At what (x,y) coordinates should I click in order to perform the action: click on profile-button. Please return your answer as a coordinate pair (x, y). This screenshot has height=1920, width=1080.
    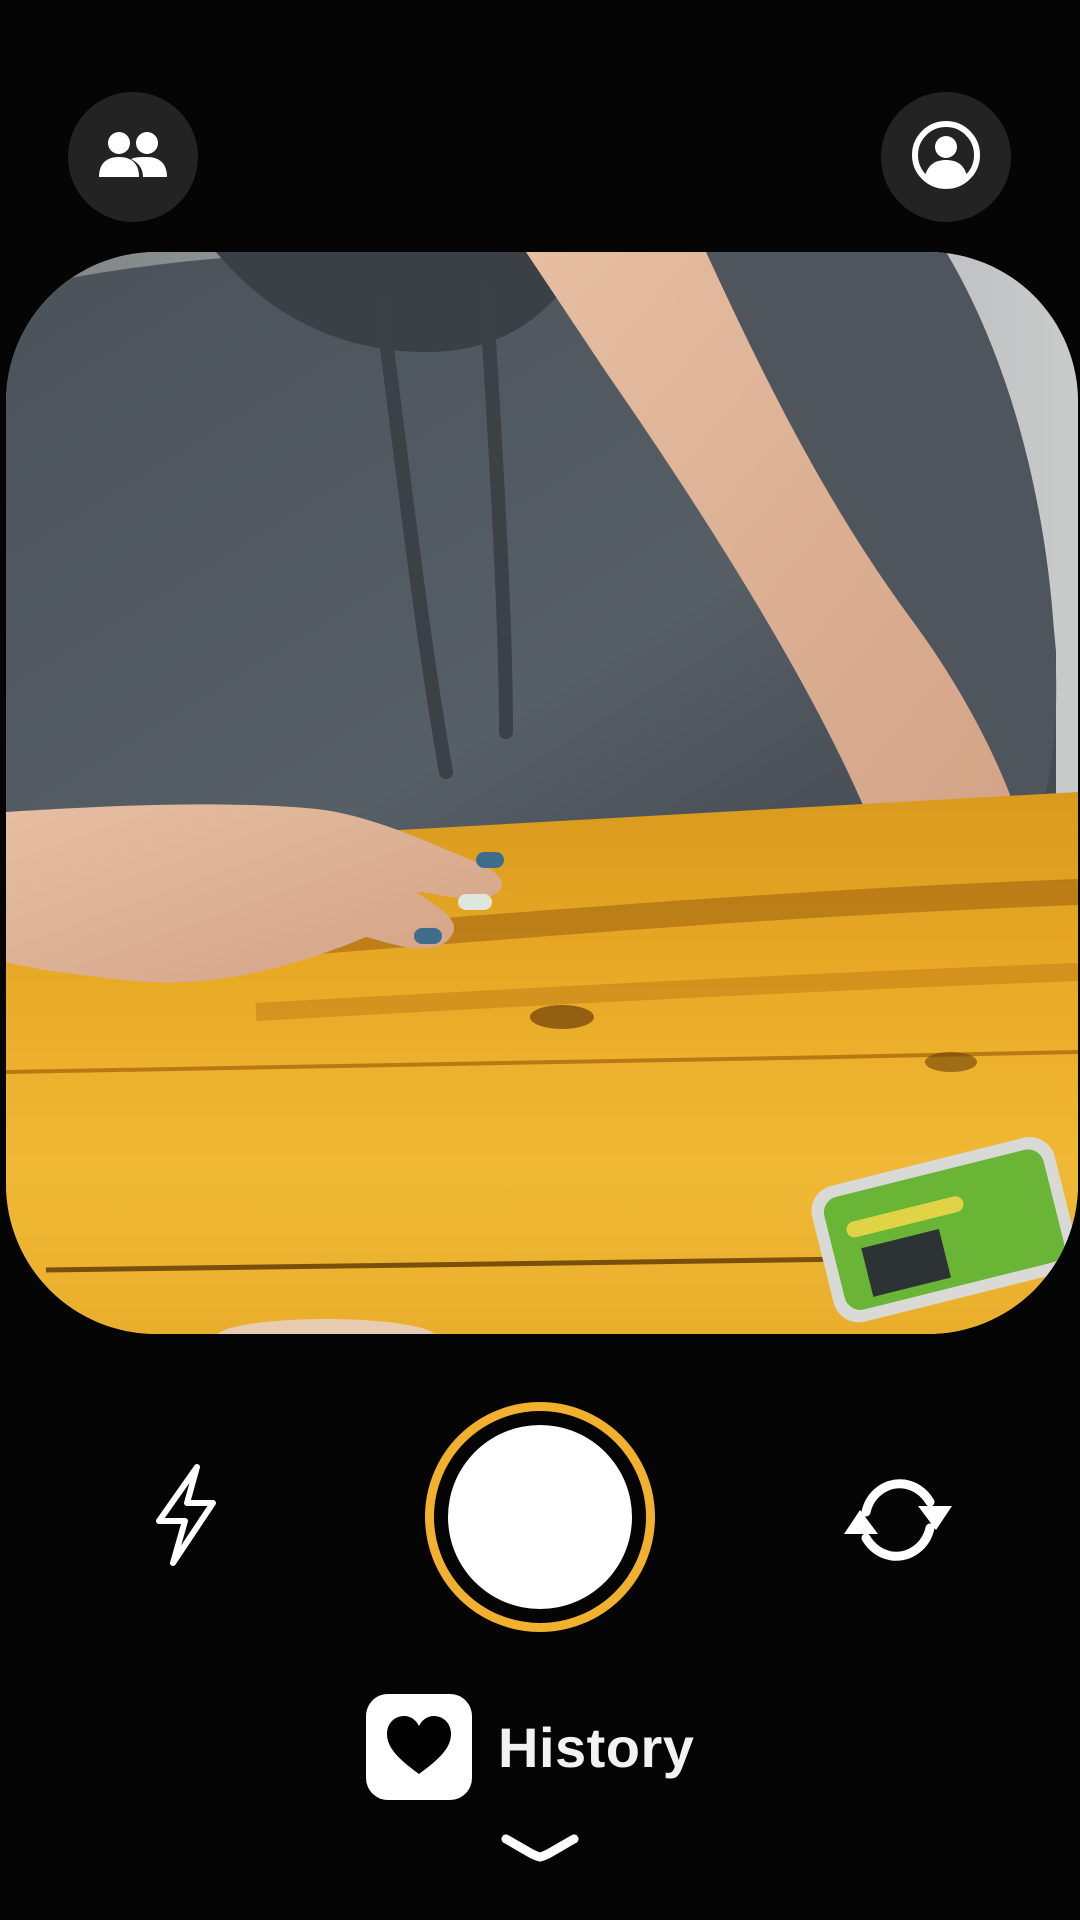
    Looking at the image, I should click on (946, 157).